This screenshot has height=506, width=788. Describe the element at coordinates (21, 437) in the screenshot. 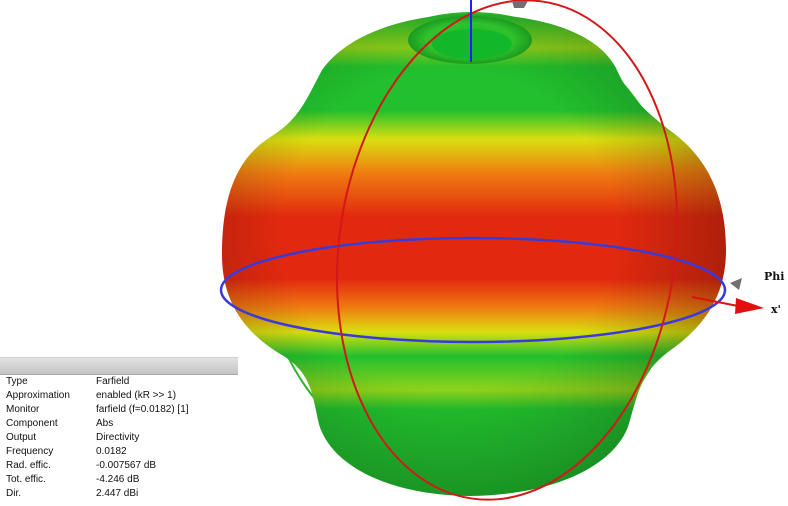

I see `info-key: Output` at that location.